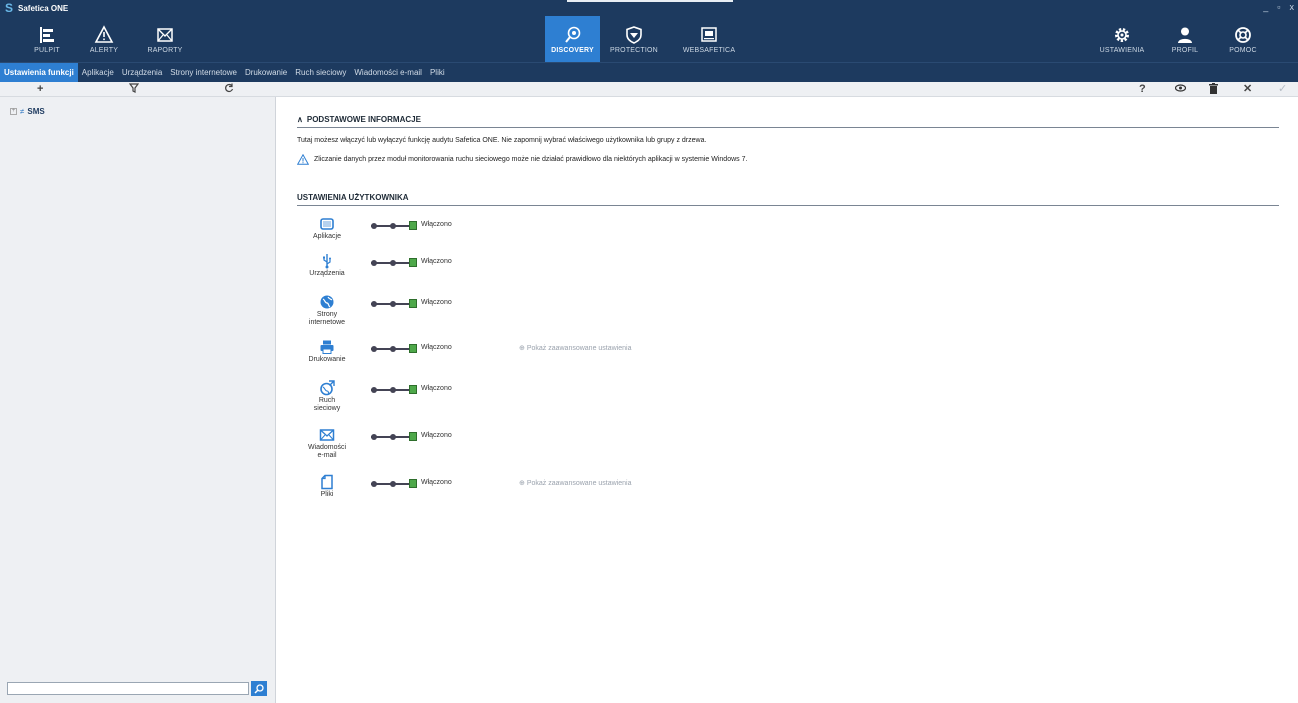  Describe the element at coordinates (327, 396) in the screenshot. I see `feature-icon-wrap: Ruch sieciowy` at that location.